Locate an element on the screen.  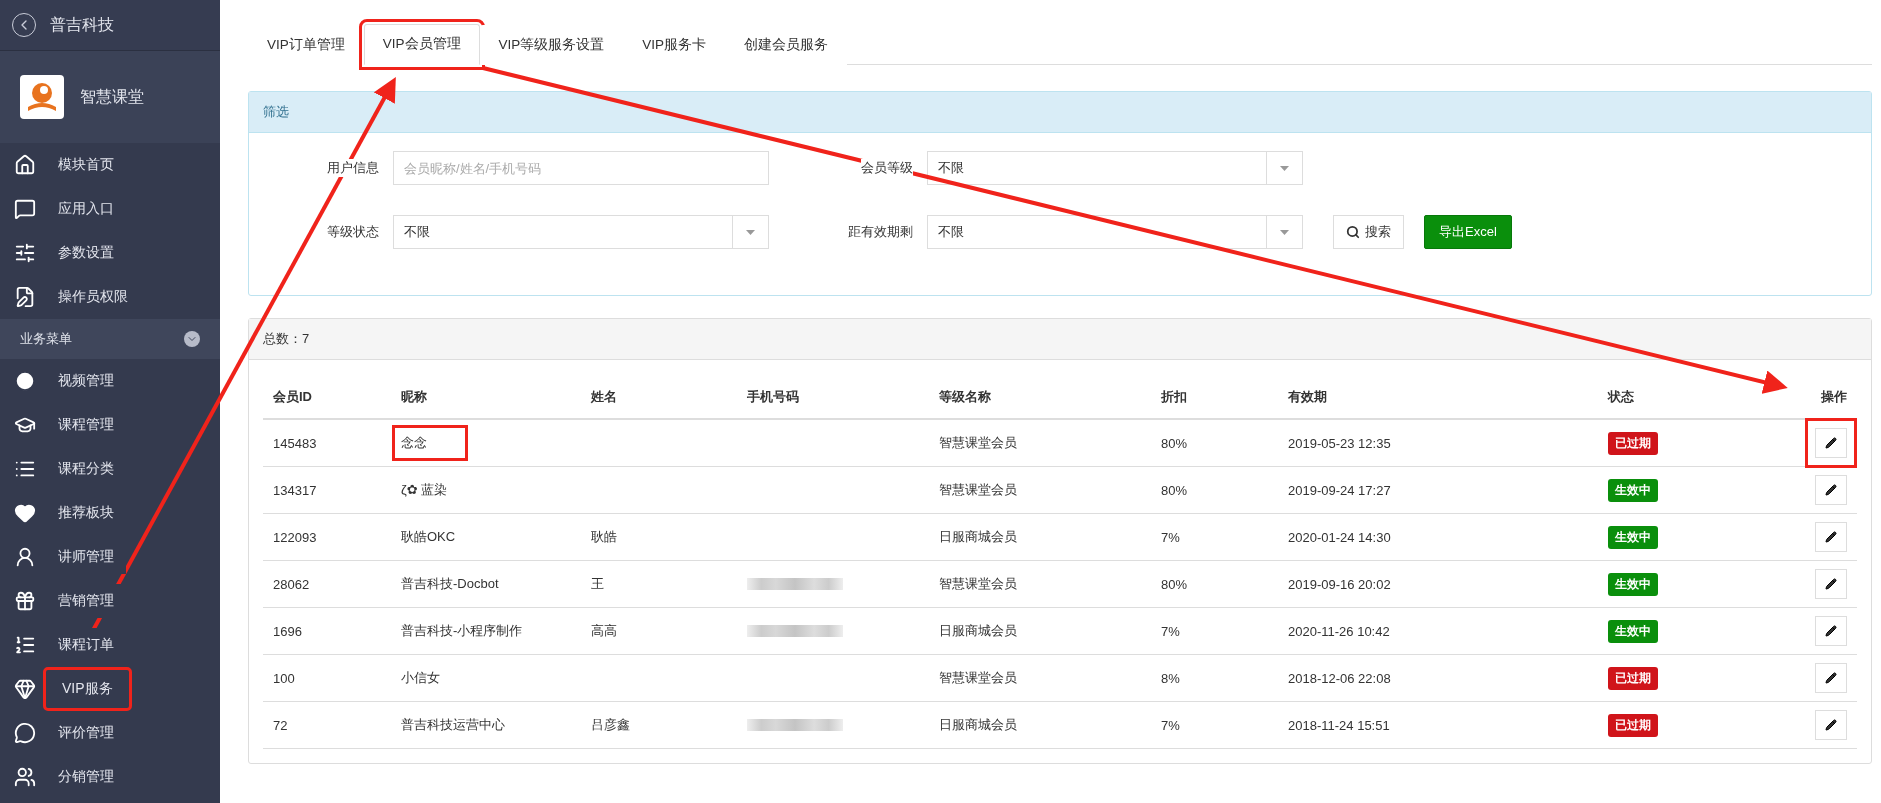
table-cell: 8% is located at coordinates (1214, 678).